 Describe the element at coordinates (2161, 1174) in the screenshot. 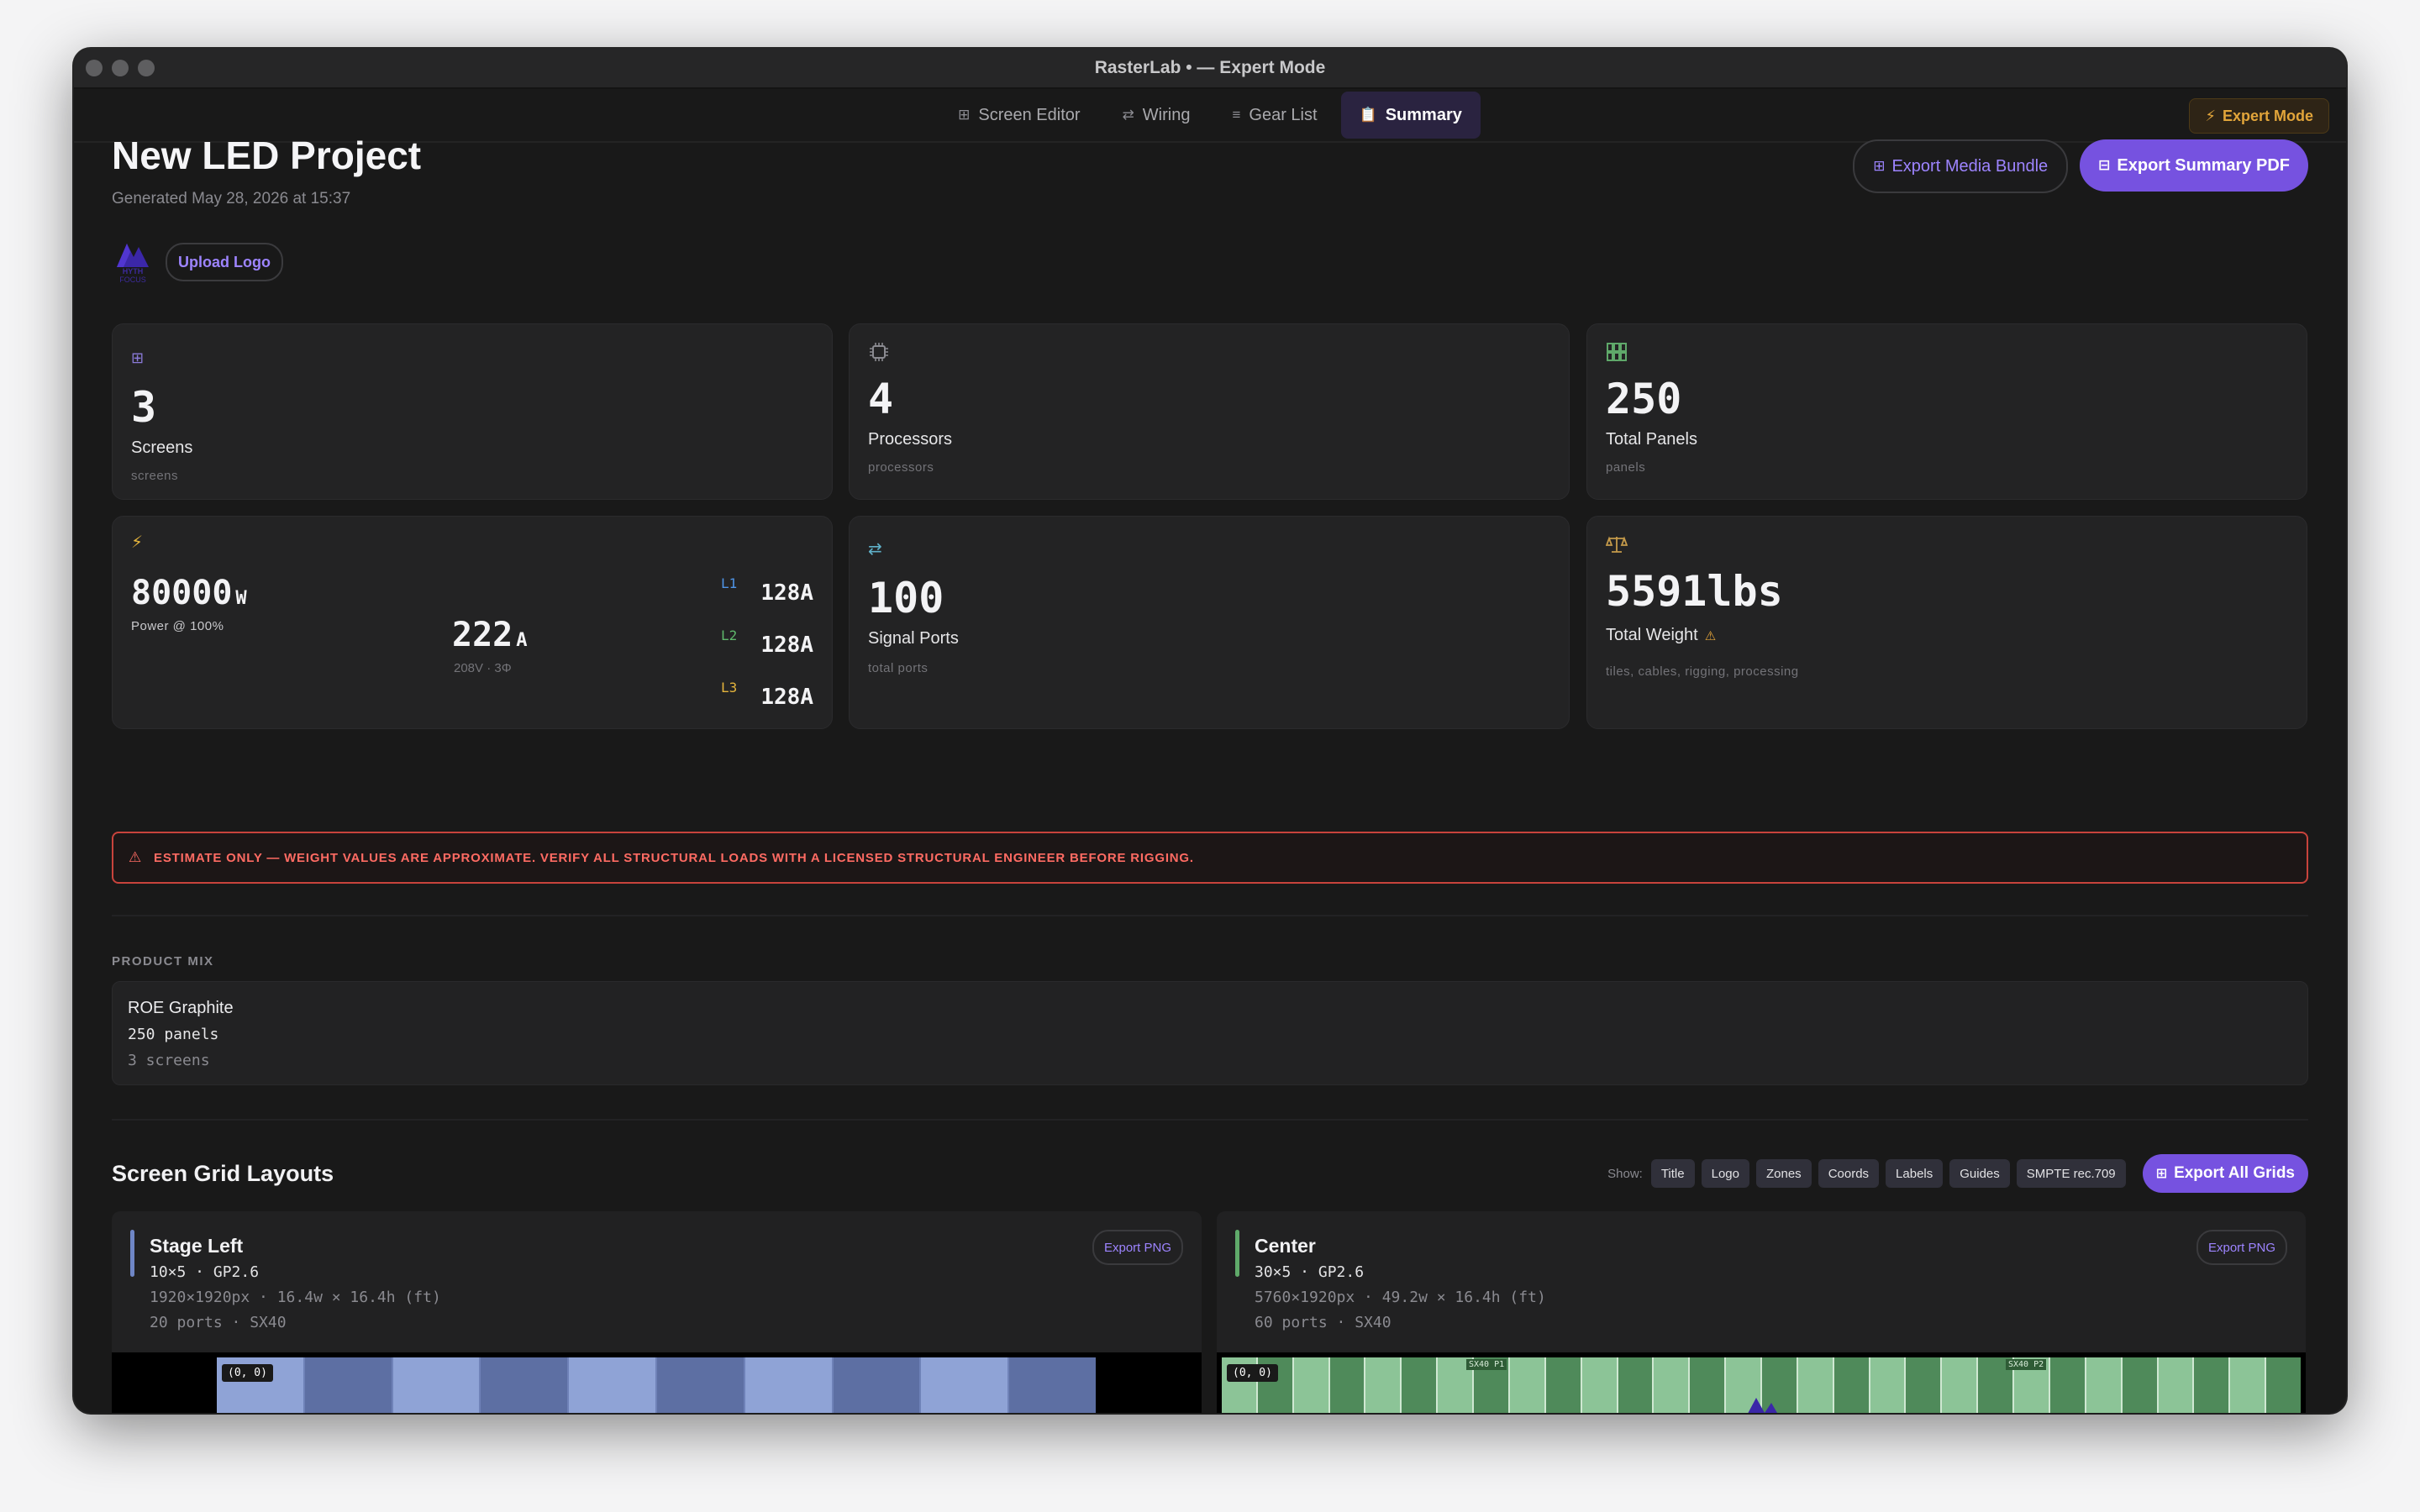

I see `grid-icon: ⊞` at that location.